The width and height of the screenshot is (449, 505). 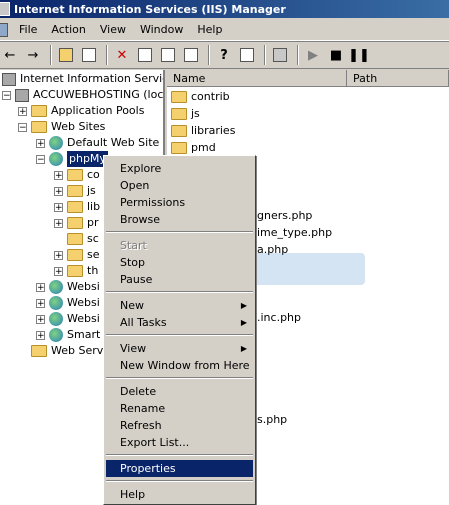 What do you see at coordinates (113, 29) in the screenshot?
I see `menu-view: View` at bounding box center [113, 29].